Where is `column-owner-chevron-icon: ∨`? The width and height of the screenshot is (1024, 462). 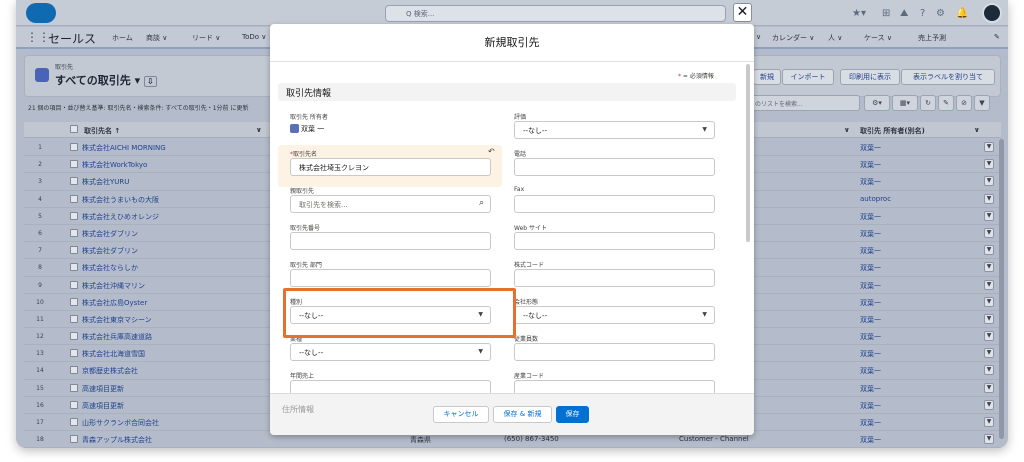
column-owner-chevron-icon: ∨ is located at coordinates (847, 130).